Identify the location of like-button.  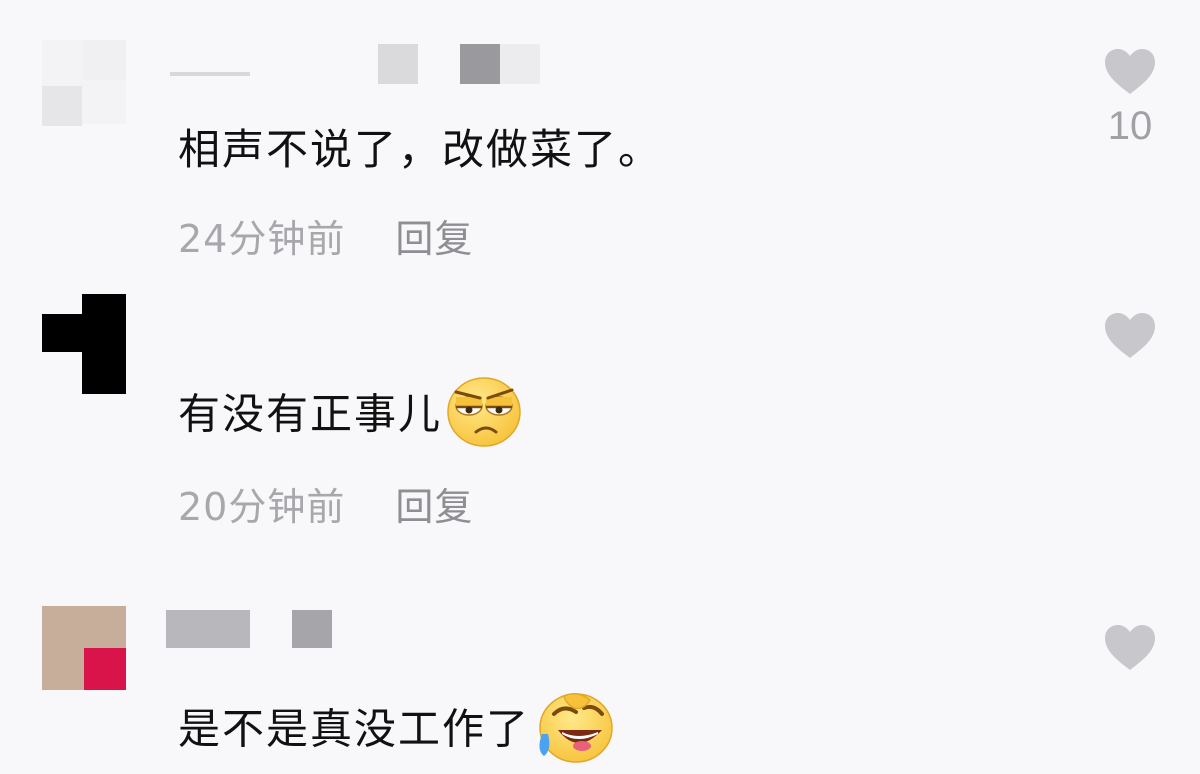
(1130, 648).